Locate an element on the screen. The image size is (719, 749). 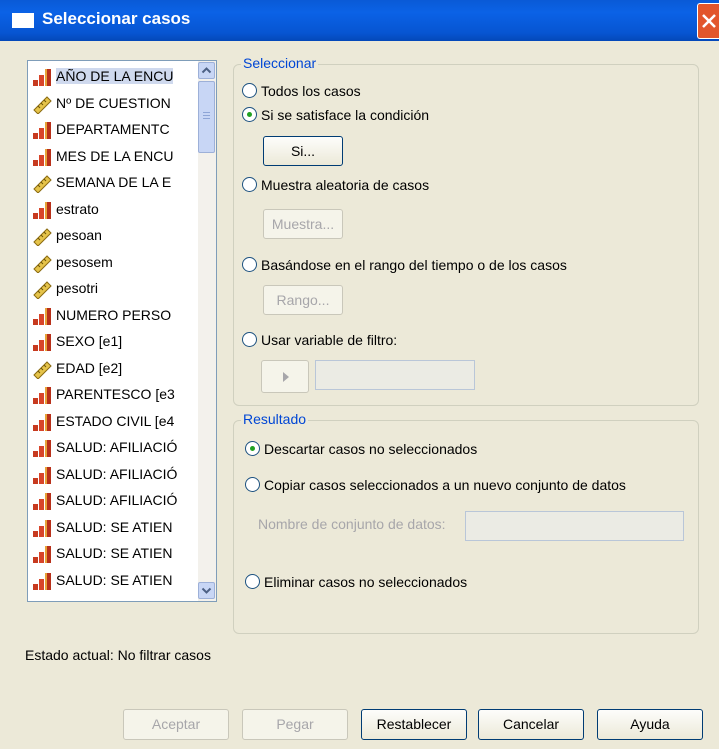
filter-status: Estado actual: No filtrar casos is located at coordinates (118, 655).